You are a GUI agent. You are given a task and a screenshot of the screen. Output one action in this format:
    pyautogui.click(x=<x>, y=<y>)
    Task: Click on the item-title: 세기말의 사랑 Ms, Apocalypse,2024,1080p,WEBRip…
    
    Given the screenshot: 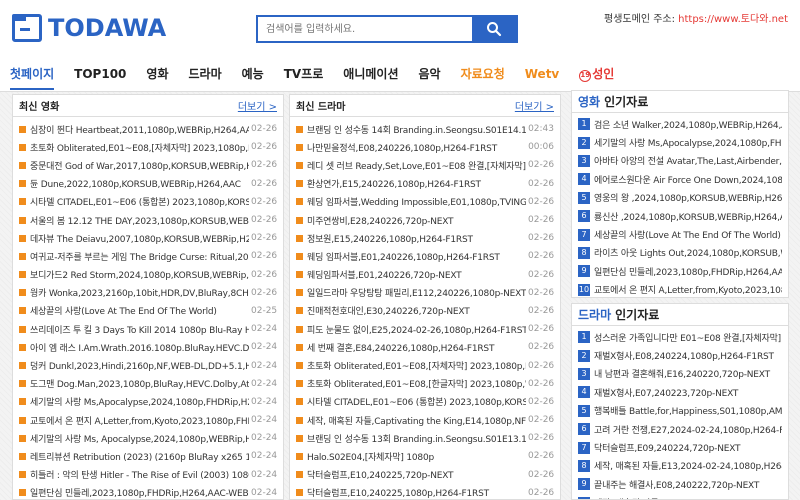 What is the action you would take?
    pyautogui.click(x=139, y=438)
    